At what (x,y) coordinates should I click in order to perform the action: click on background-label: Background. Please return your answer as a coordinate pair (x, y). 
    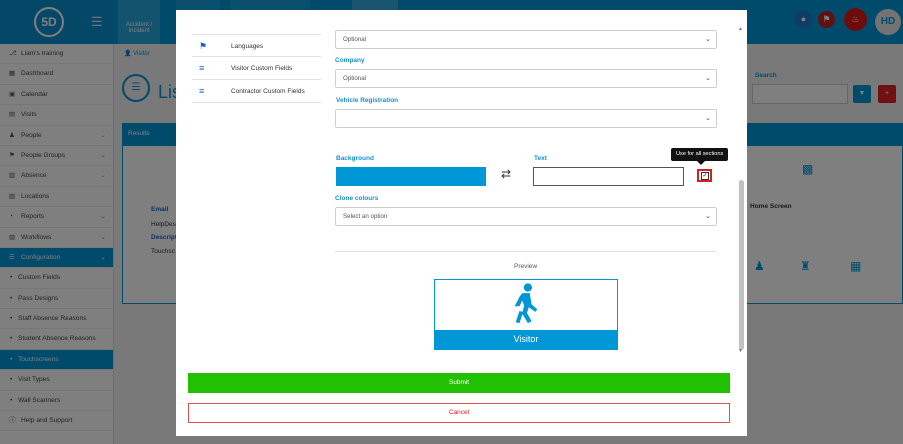
    Looking at the image, I should click on (355, 158).